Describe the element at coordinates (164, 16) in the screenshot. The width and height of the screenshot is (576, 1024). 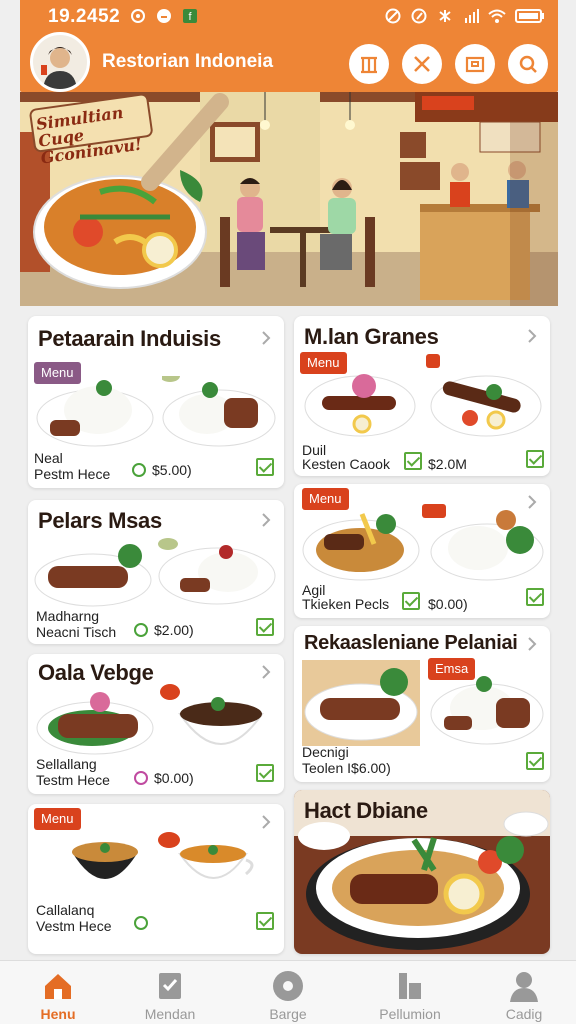
I see `cloud-icon` at that location.